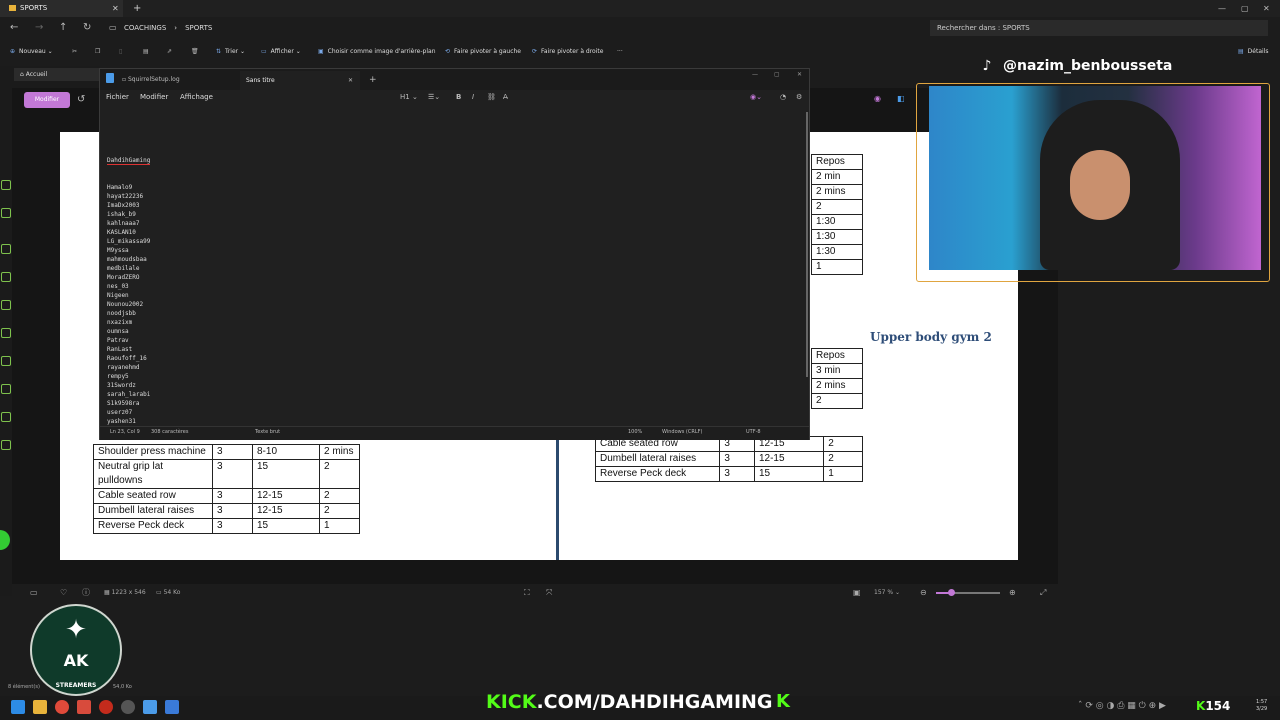 The image size is (1280, 720). I want to click on copy-icon: ❐, so click(97, 52).